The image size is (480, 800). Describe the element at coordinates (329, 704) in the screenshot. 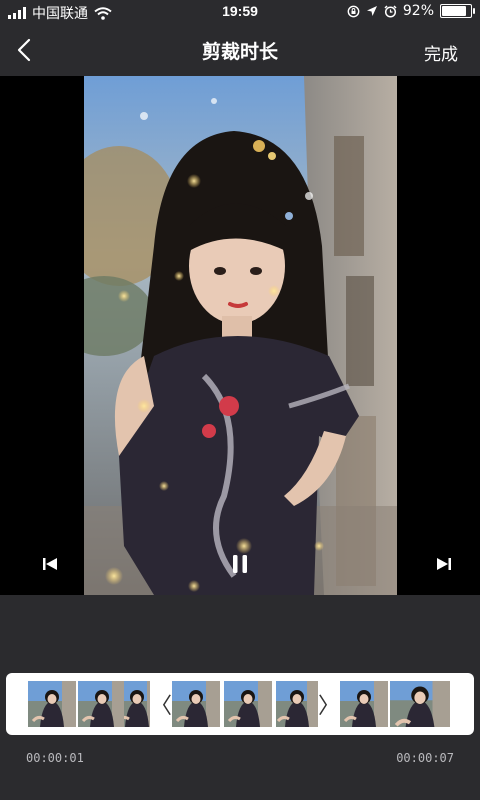

I see `trim-right-handle: 〉` at that location.